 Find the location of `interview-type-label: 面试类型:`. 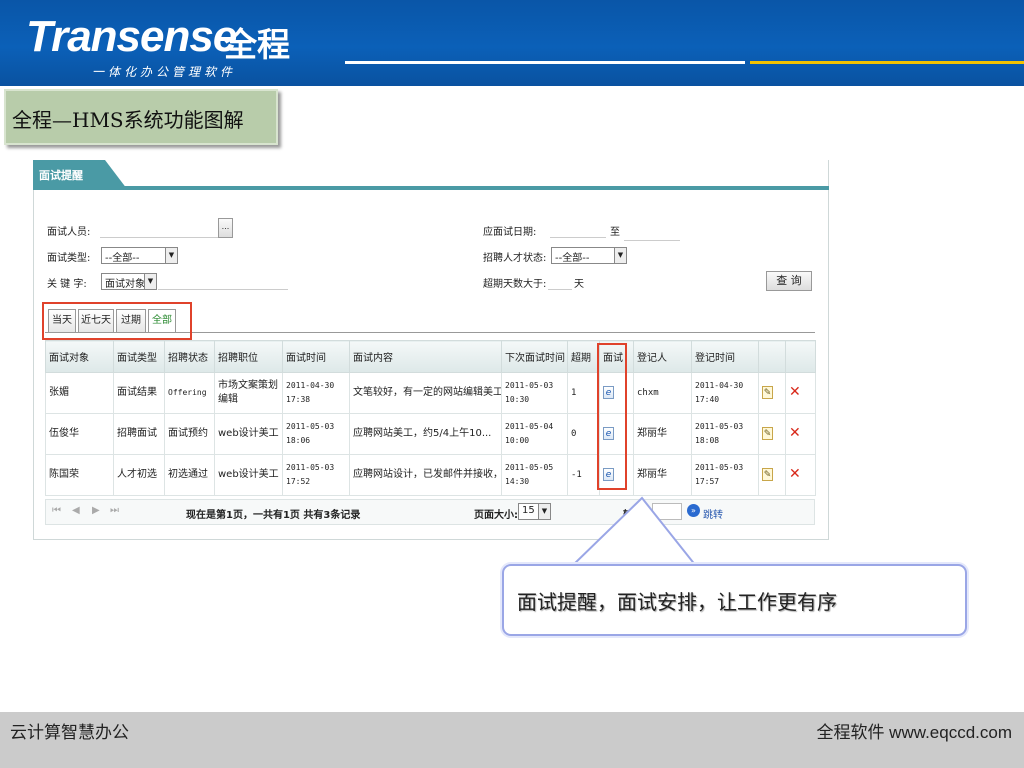

interview-type-label: 面试类型: is located at coordinates (69, 258).